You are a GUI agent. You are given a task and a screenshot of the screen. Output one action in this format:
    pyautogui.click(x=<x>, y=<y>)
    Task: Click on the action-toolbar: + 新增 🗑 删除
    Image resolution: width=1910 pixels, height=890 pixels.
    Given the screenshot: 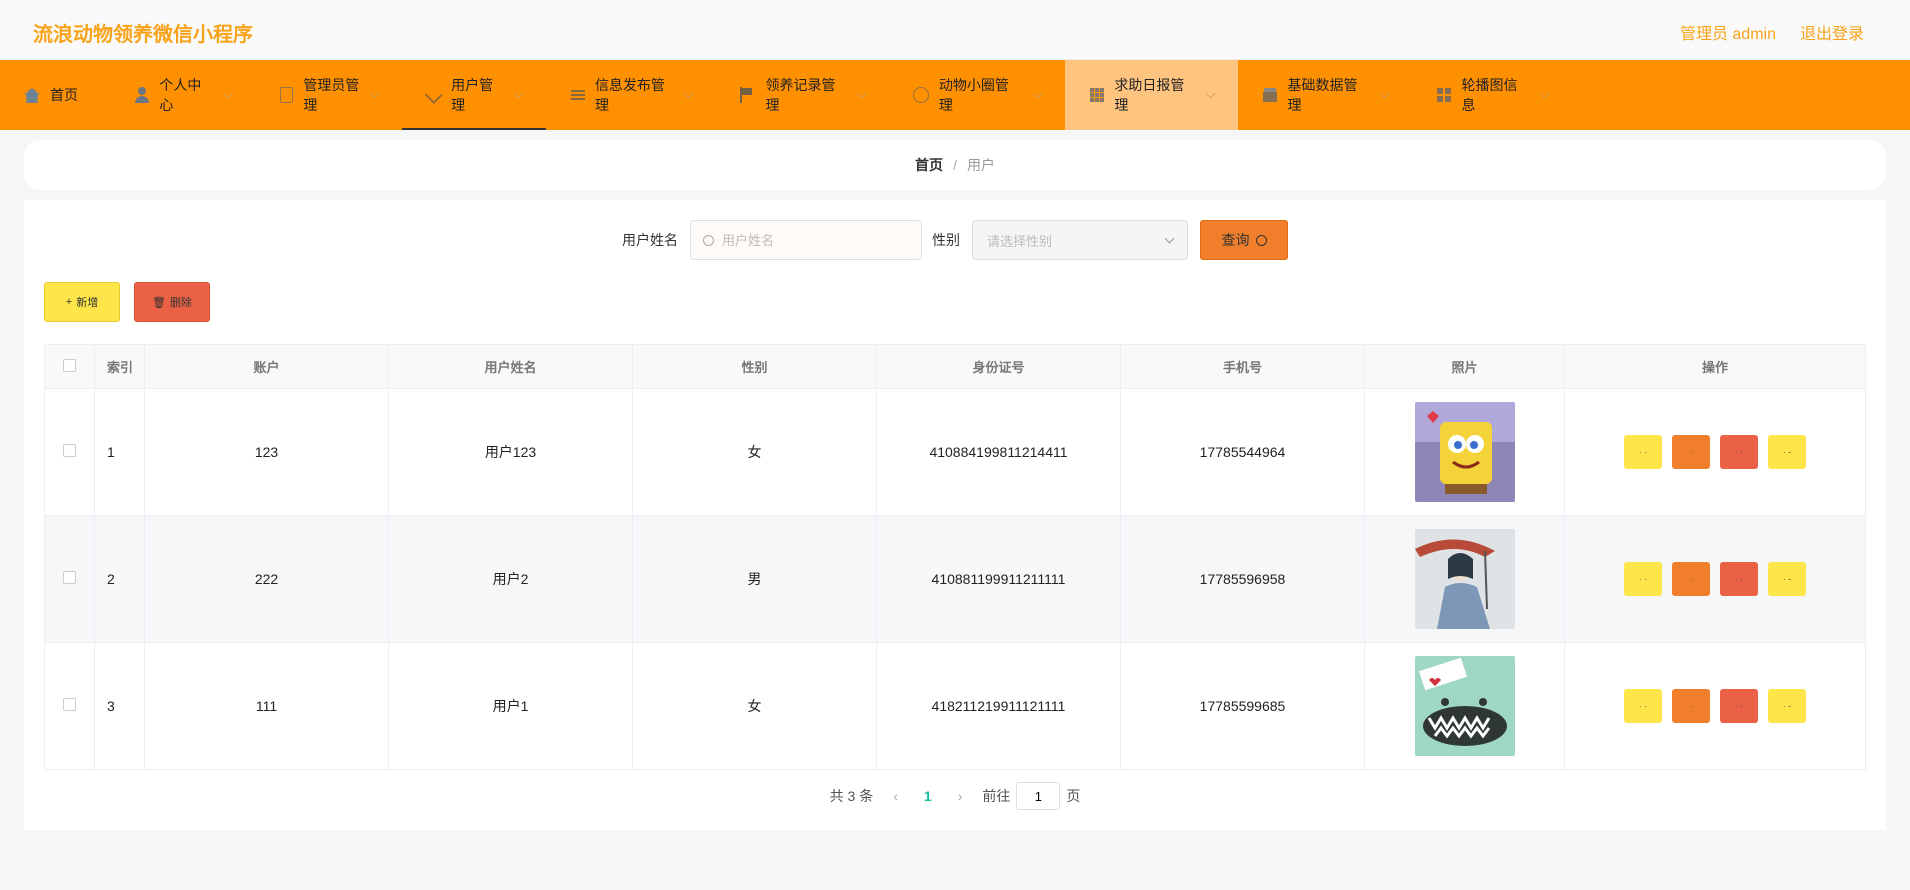 What is the action you would take?
    pyautogui.click(x=127, y=302)
    